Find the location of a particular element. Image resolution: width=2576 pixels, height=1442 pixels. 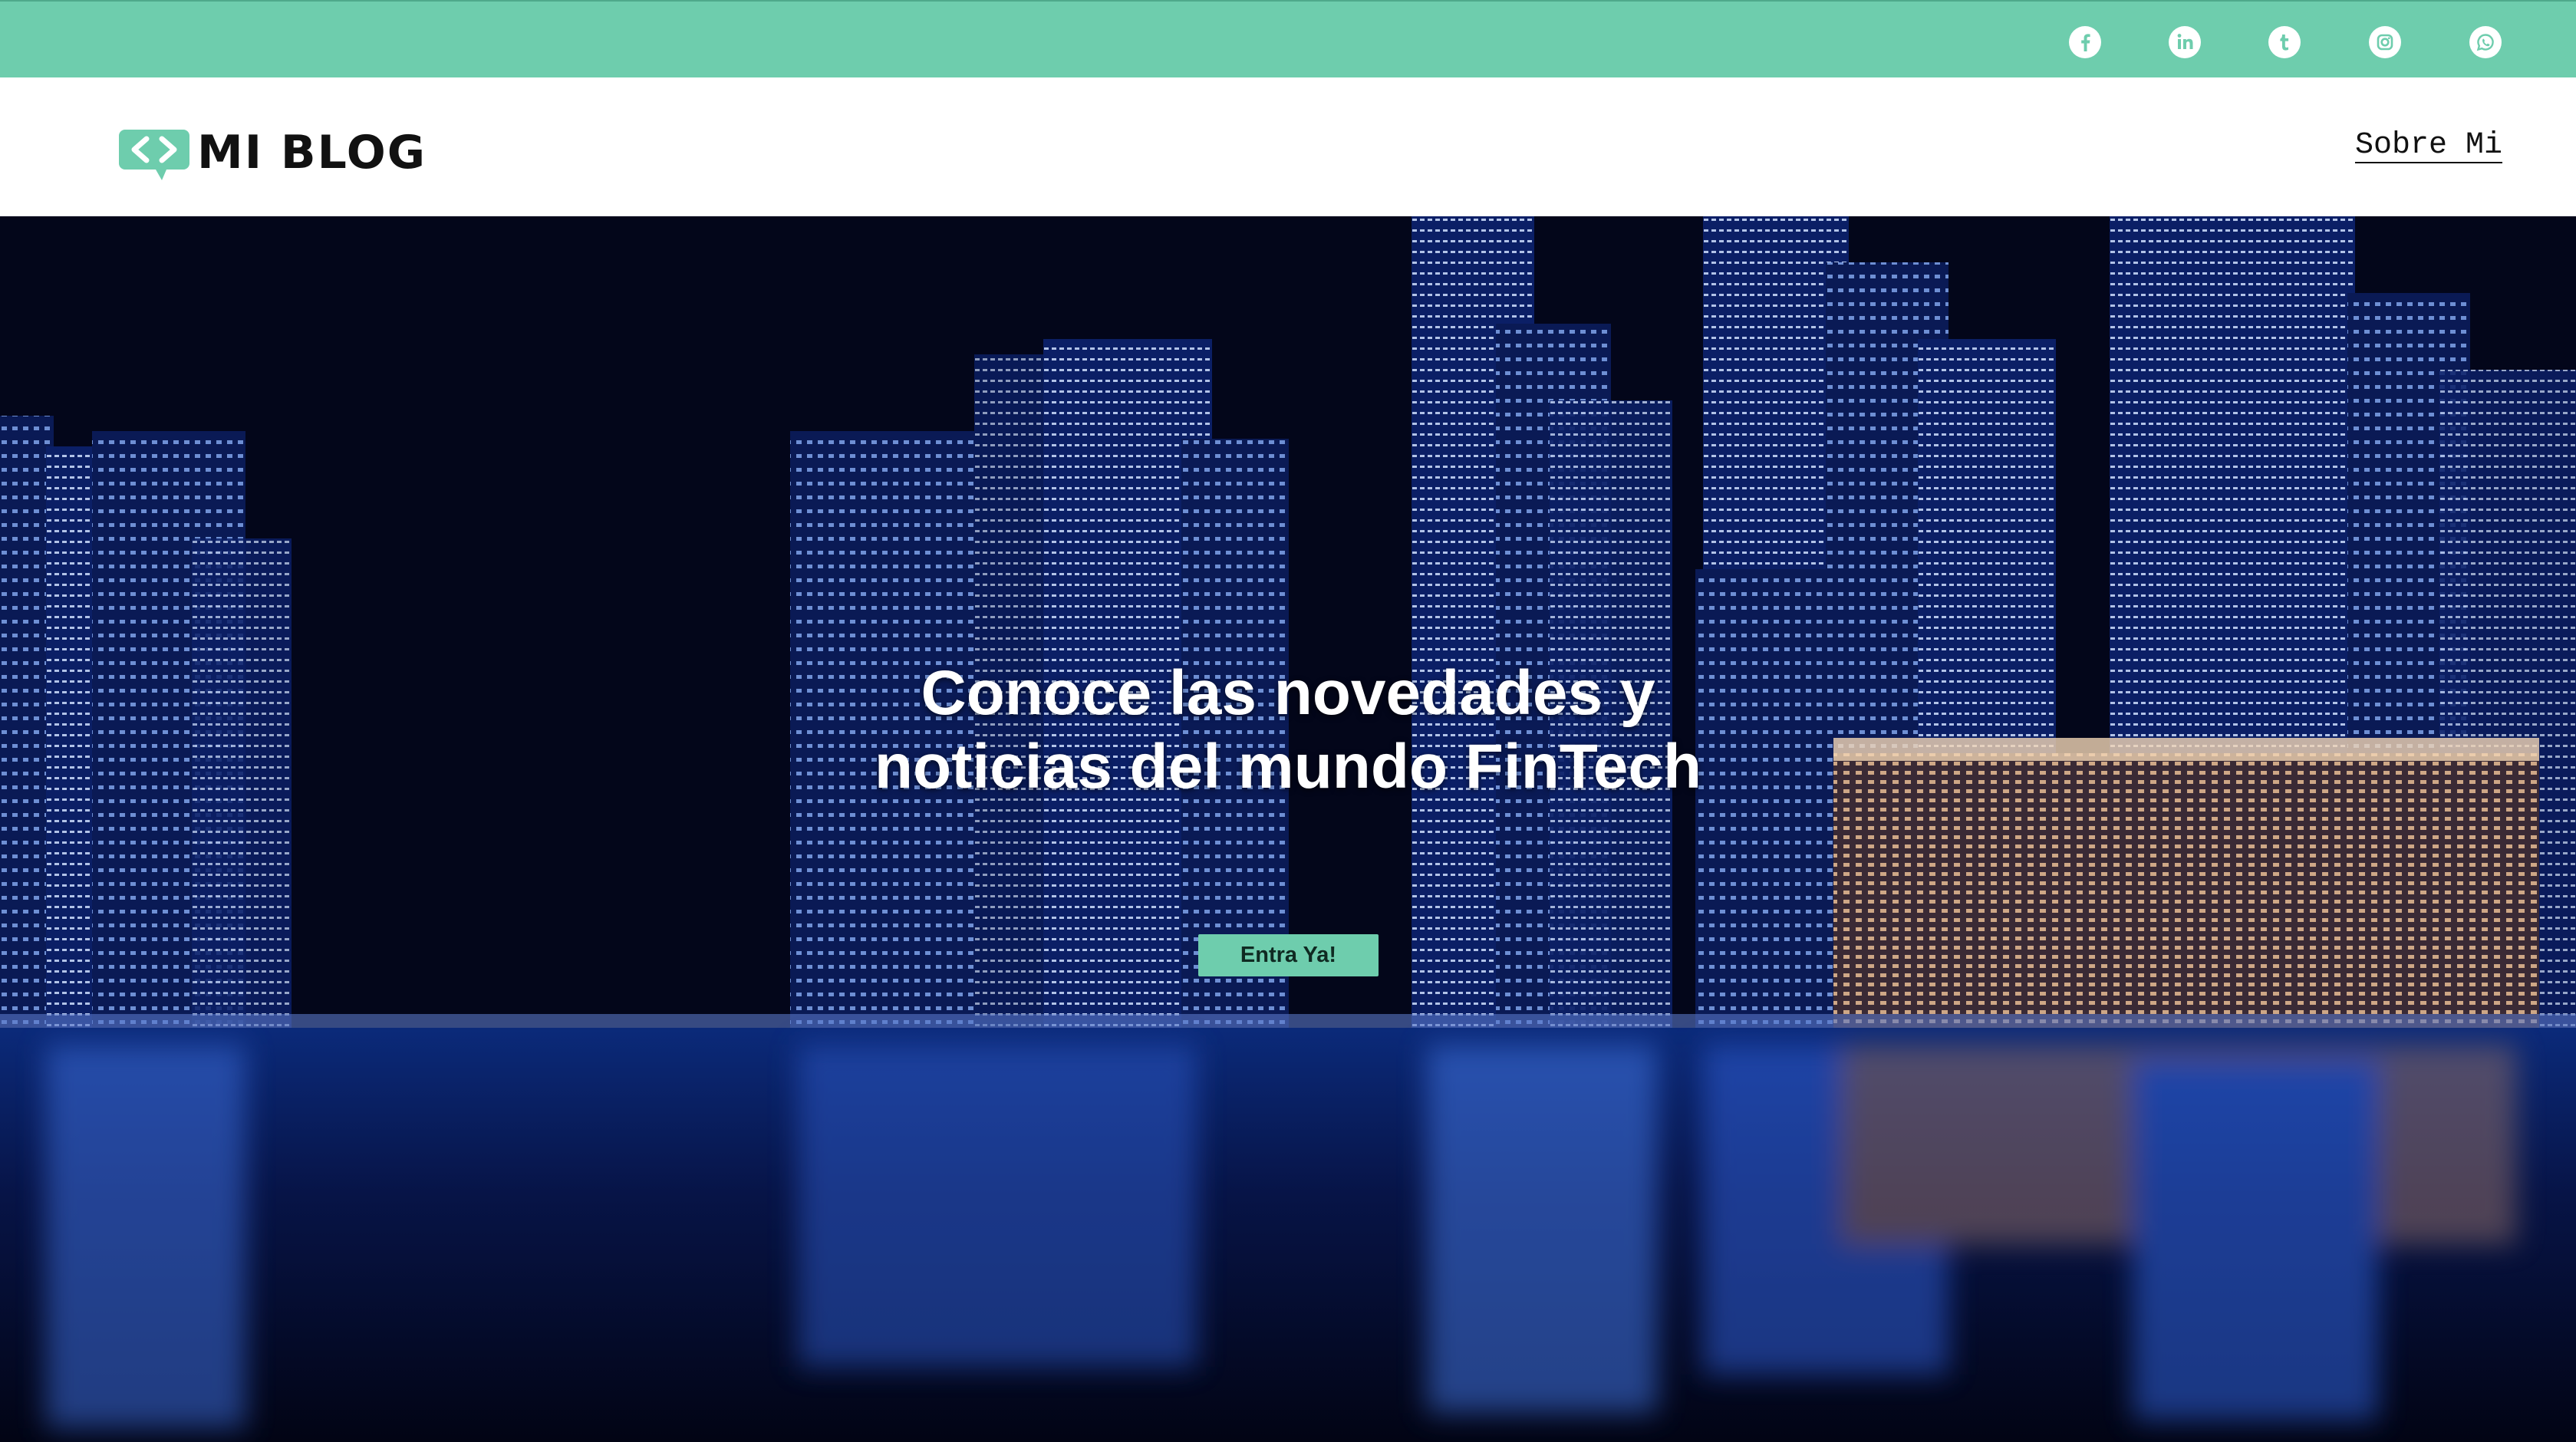

entra-ya-button: Entra Ya! is located at coordinates (1288, 955).